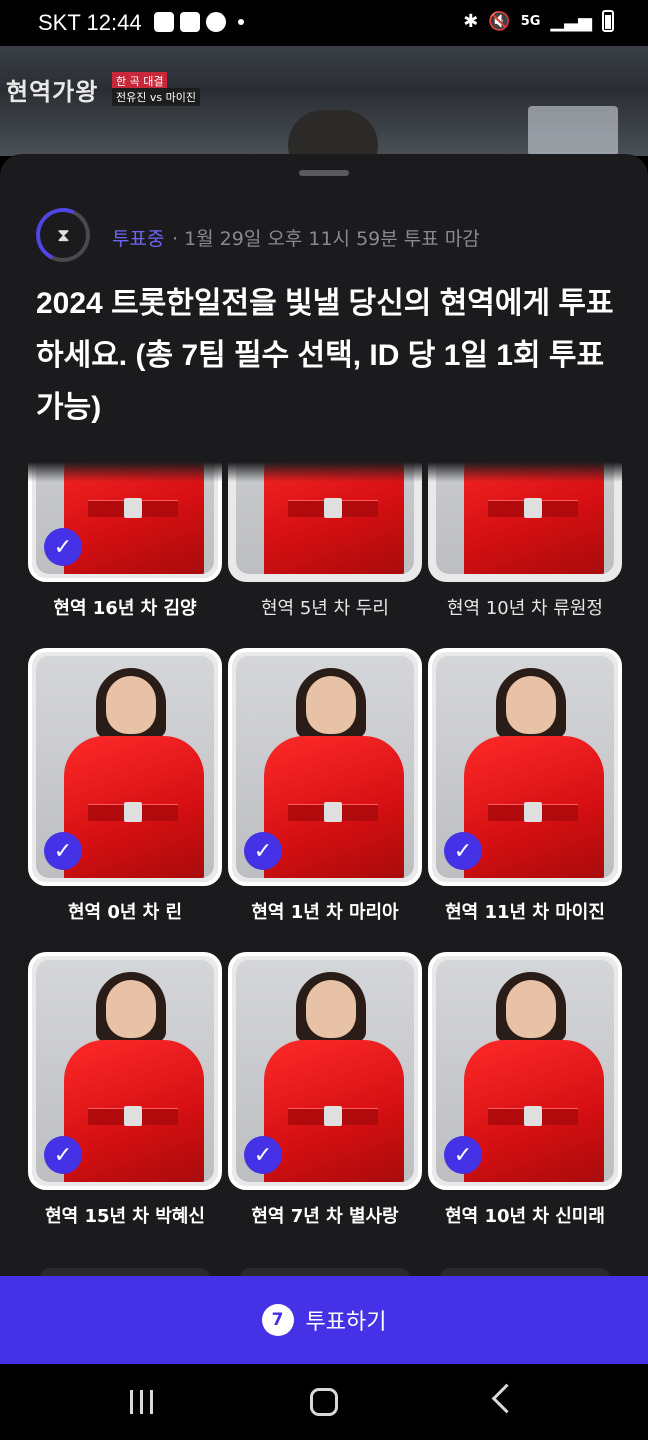  I want to click on hourglass-icon: ⧗, so click(63, 235).